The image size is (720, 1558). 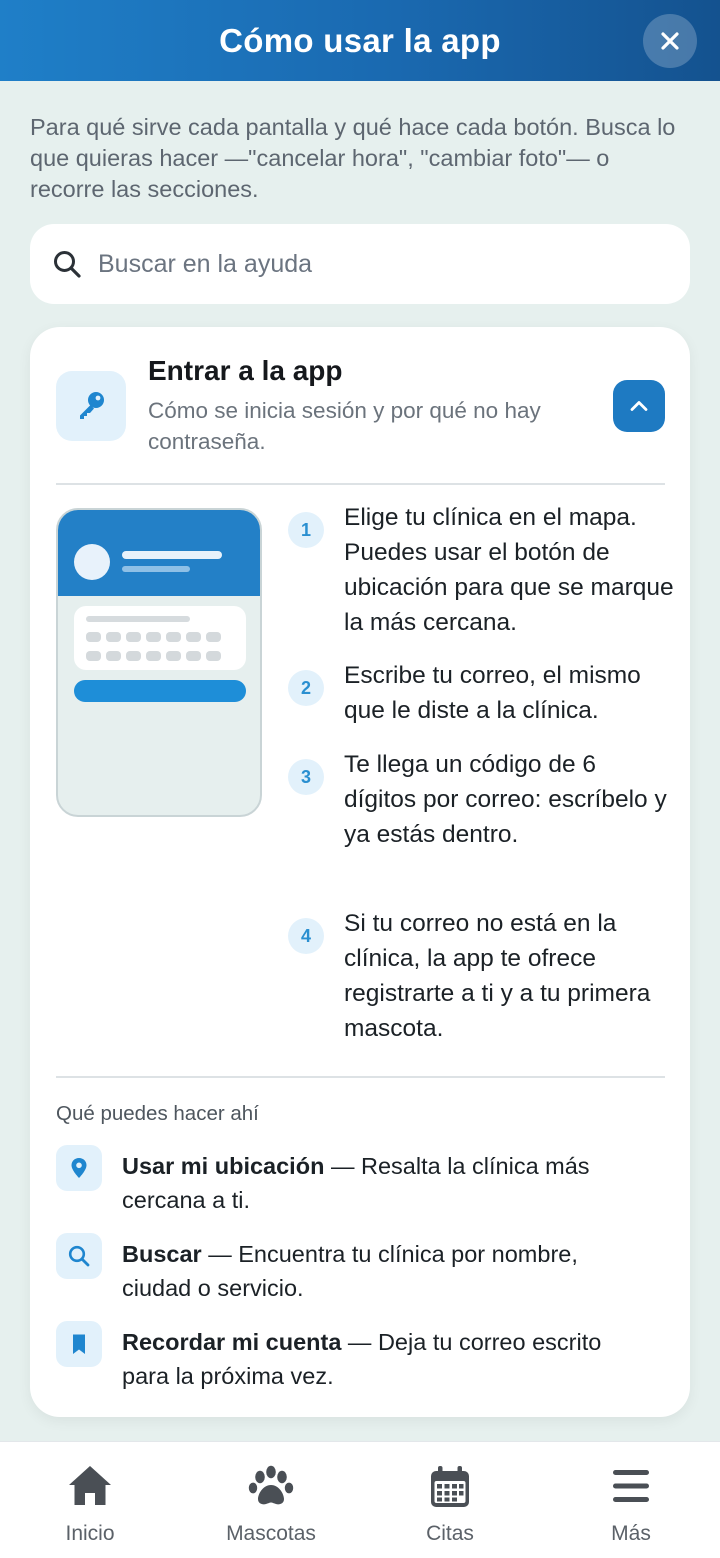 What do you see at coordinates (378, 264) in the screenshot?
I see `search-input` at bounding box center [378, 264].